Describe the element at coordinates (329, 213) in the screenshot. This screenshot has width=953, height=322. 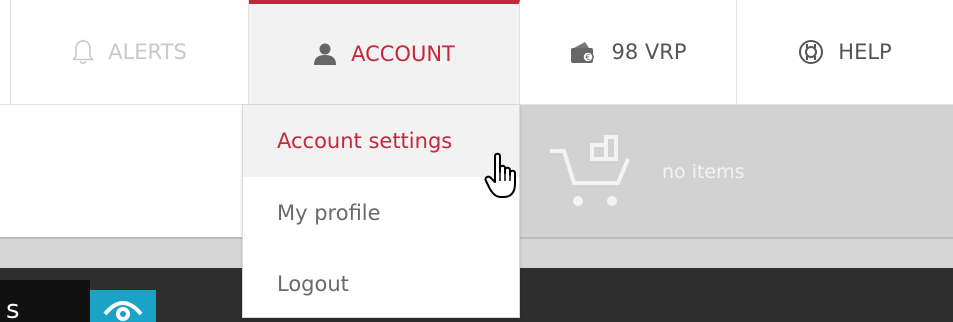
I see `menu-item-label: My profile` at that location.